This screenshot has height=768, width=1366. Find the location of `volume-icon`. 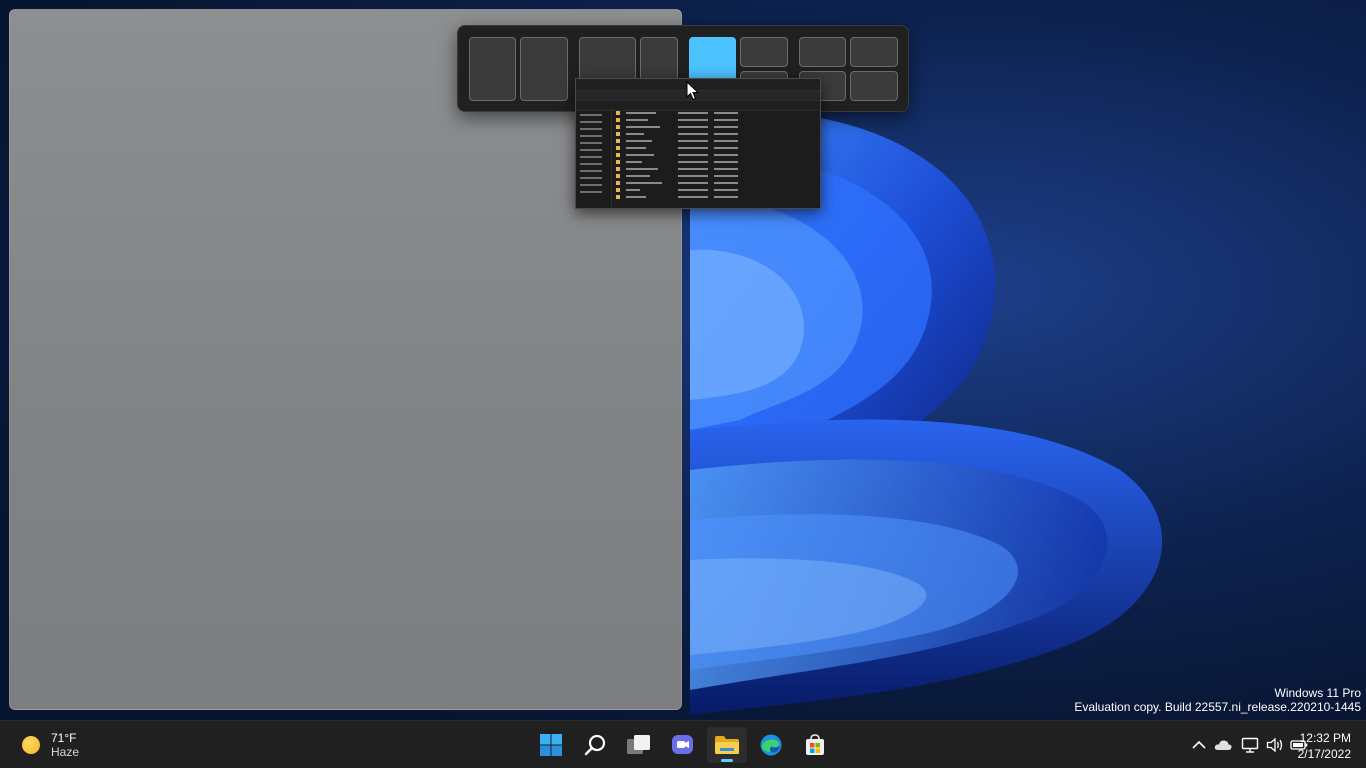

volume-icon is located at coordinates (1275, 745).